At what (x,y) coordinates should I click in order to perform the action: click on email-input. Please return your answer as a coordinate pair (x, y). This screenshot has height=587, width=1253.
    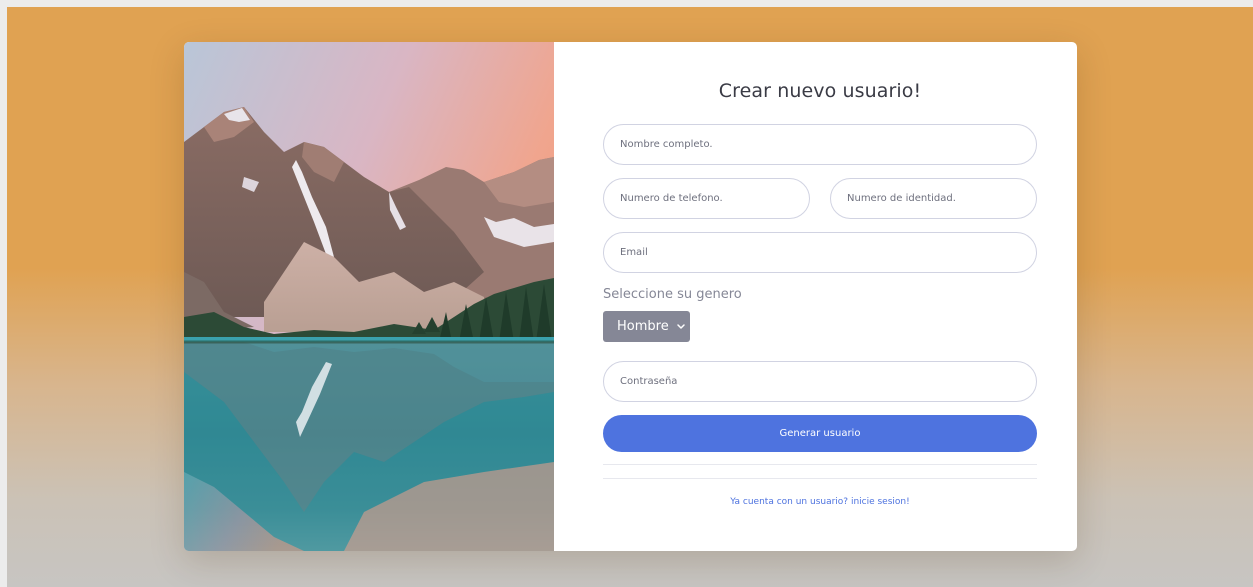
    Looking at the image, I should click on (820, 252).